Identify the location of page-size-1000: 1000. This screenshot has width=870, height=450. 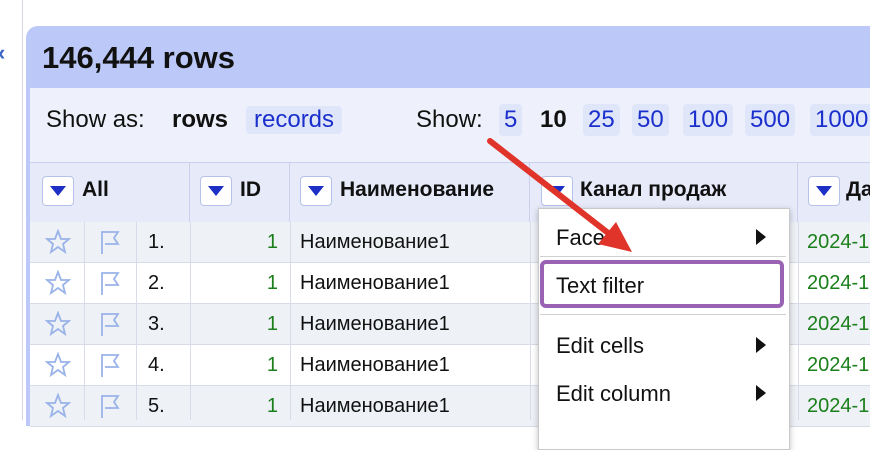
(840, 120).